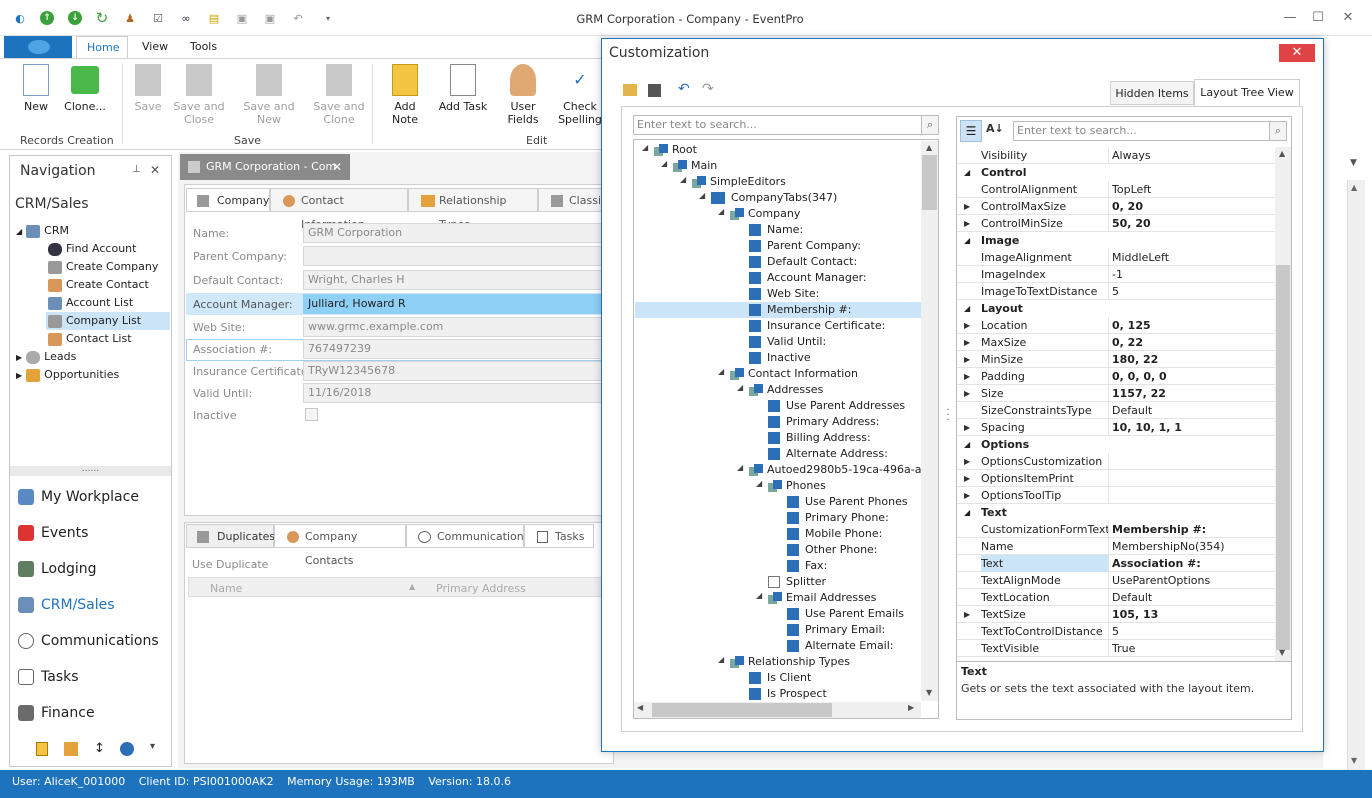 The image size is (1372, 798). Describe the element at coordinates (1354, 760) in the screenshot. I see `scroll-down-icon: ▼` at that location.